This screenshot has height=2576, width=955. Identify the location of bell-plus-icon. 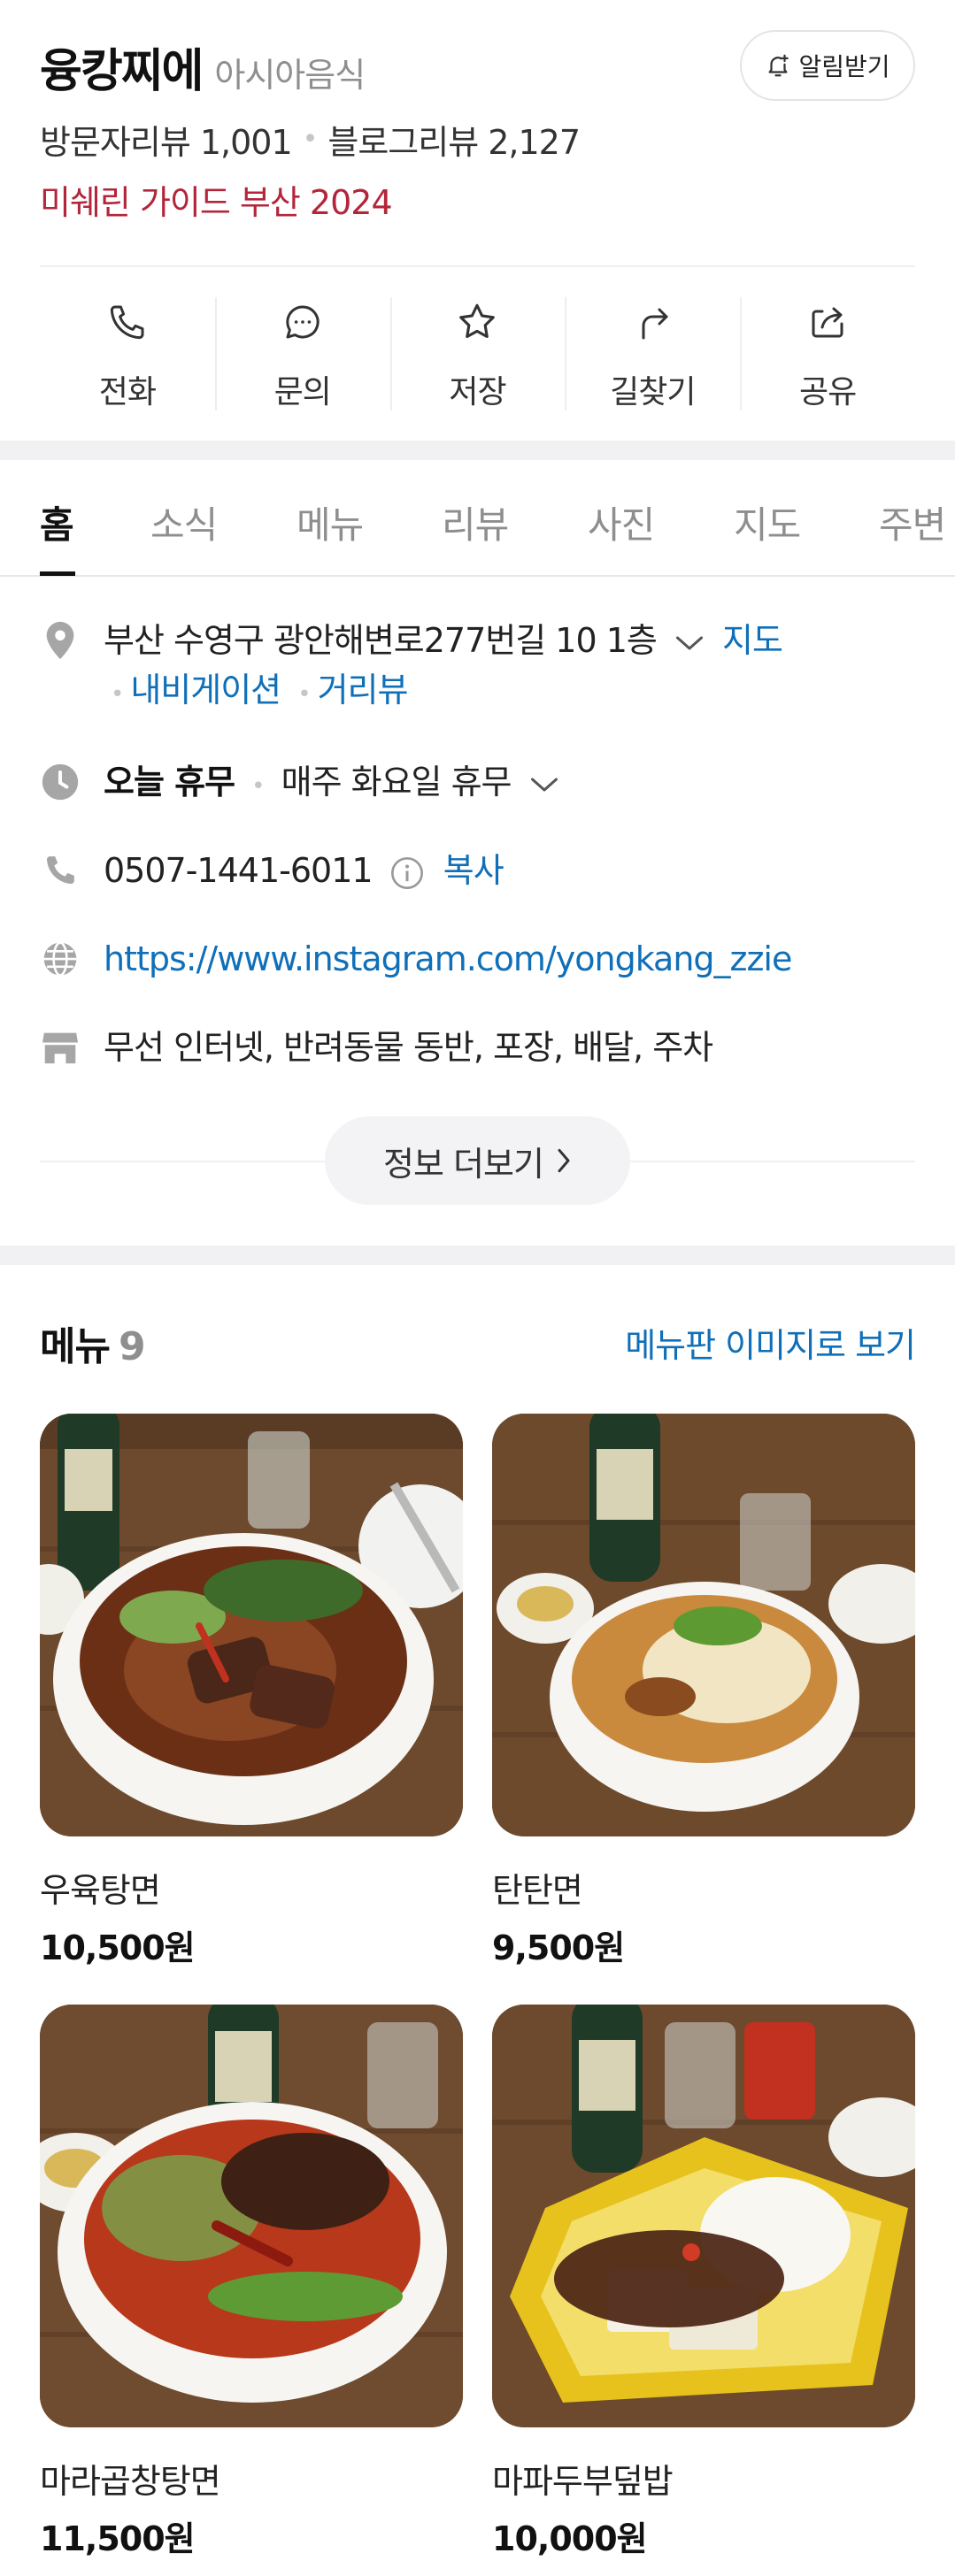
(779, 65).